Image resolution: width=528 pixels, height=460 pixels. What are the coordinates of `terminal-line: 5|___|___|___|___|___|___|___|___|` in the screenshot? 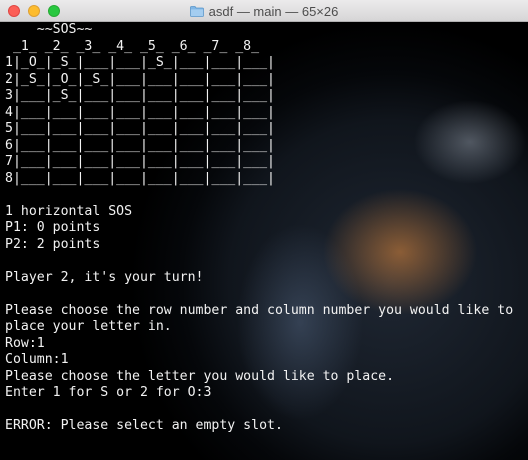 It's located at (140, 128).